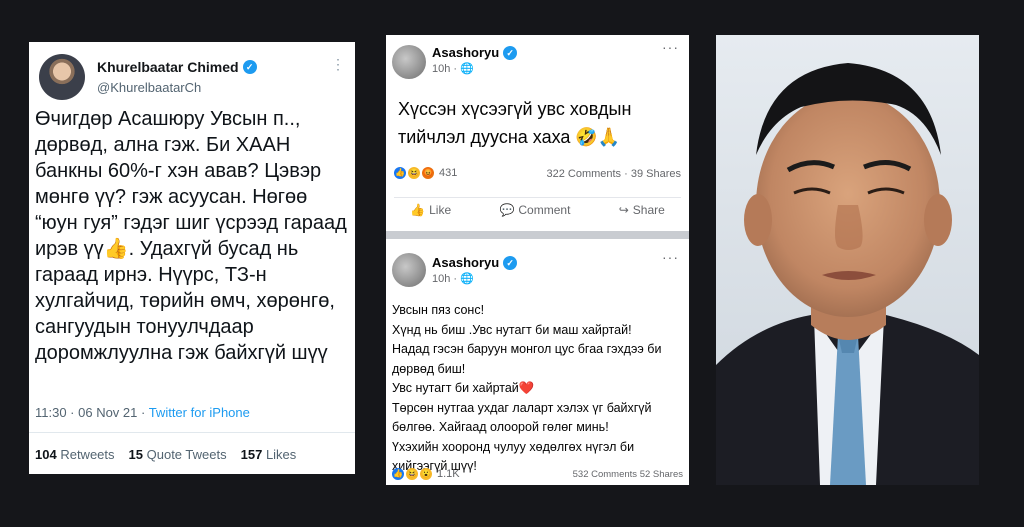 This screenshot has width=1024, height=527. What do you see at coordinates (135, 454) in the screenshot?
I see `quotes-count: 15` at bounding box center [135, 454].